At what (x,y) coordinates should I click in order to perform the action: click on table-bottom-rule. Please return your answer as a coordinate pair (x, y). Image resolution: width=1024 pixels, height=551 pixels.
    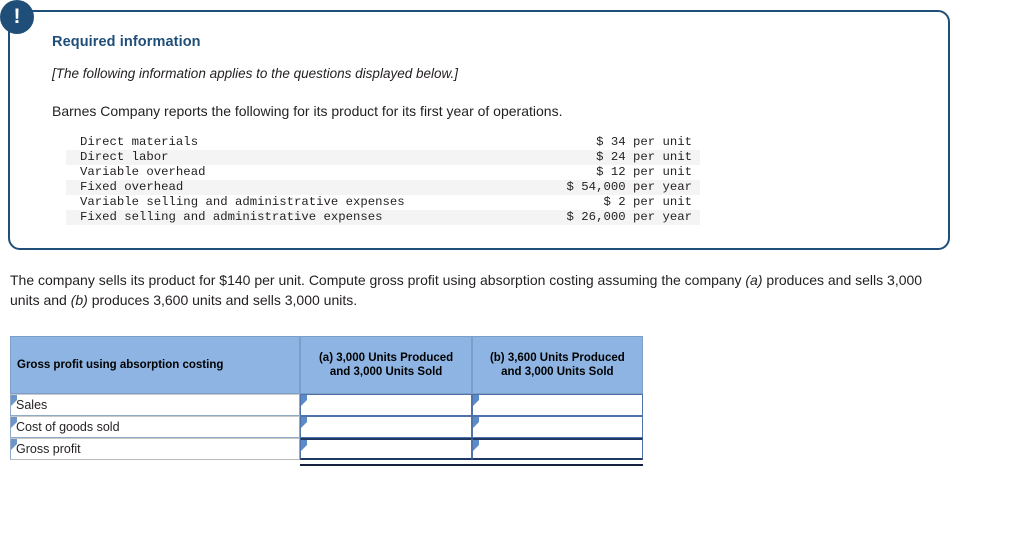
    Looking at the image, I should click on (471, 465).